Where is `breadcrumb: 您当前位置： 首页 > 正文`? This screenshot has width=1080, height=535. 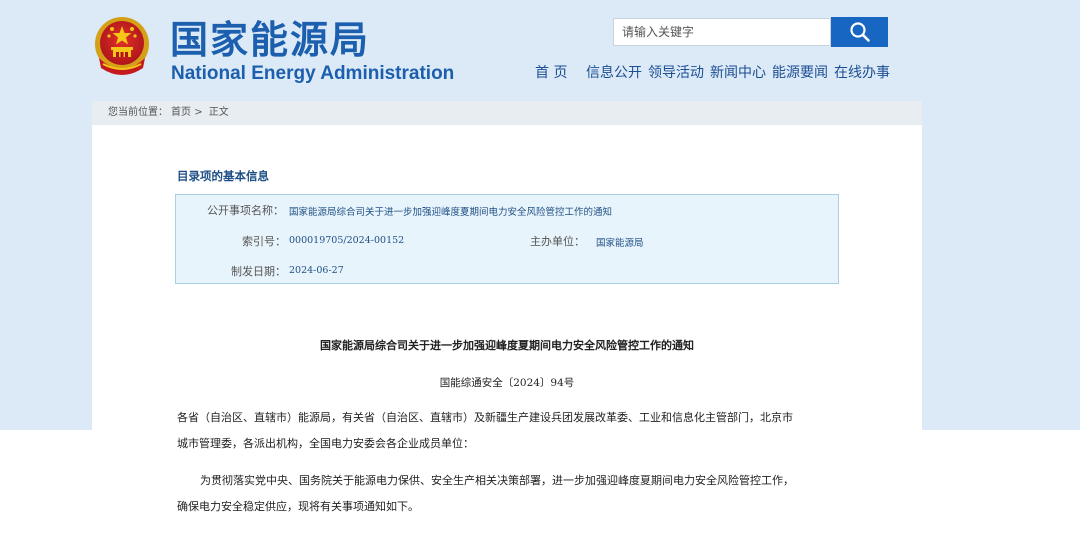 breadcrumb: 您当前位置： 首页 > 正文 is located at coordinates (507, 113).